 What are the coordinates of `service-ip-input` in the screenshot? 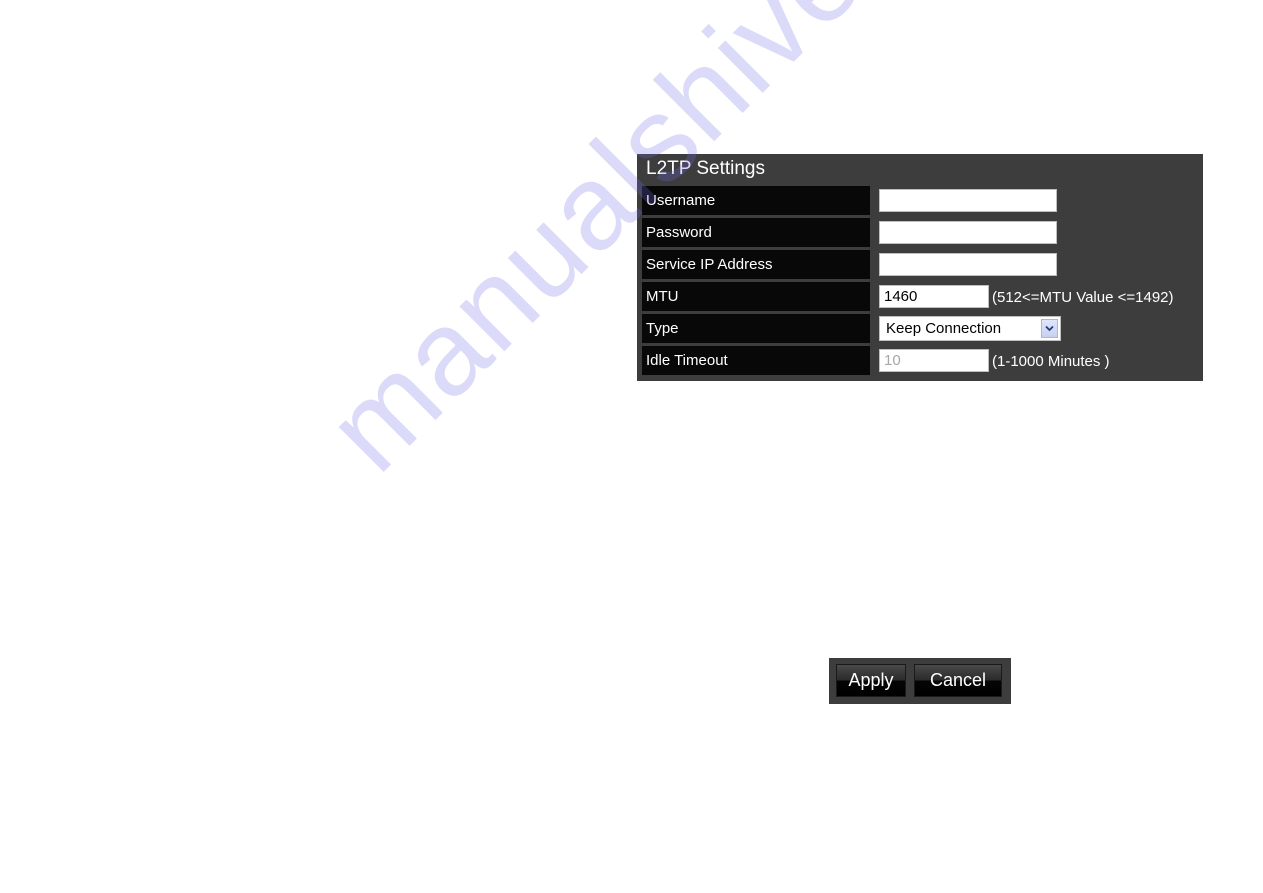 It's located at (968, 264).